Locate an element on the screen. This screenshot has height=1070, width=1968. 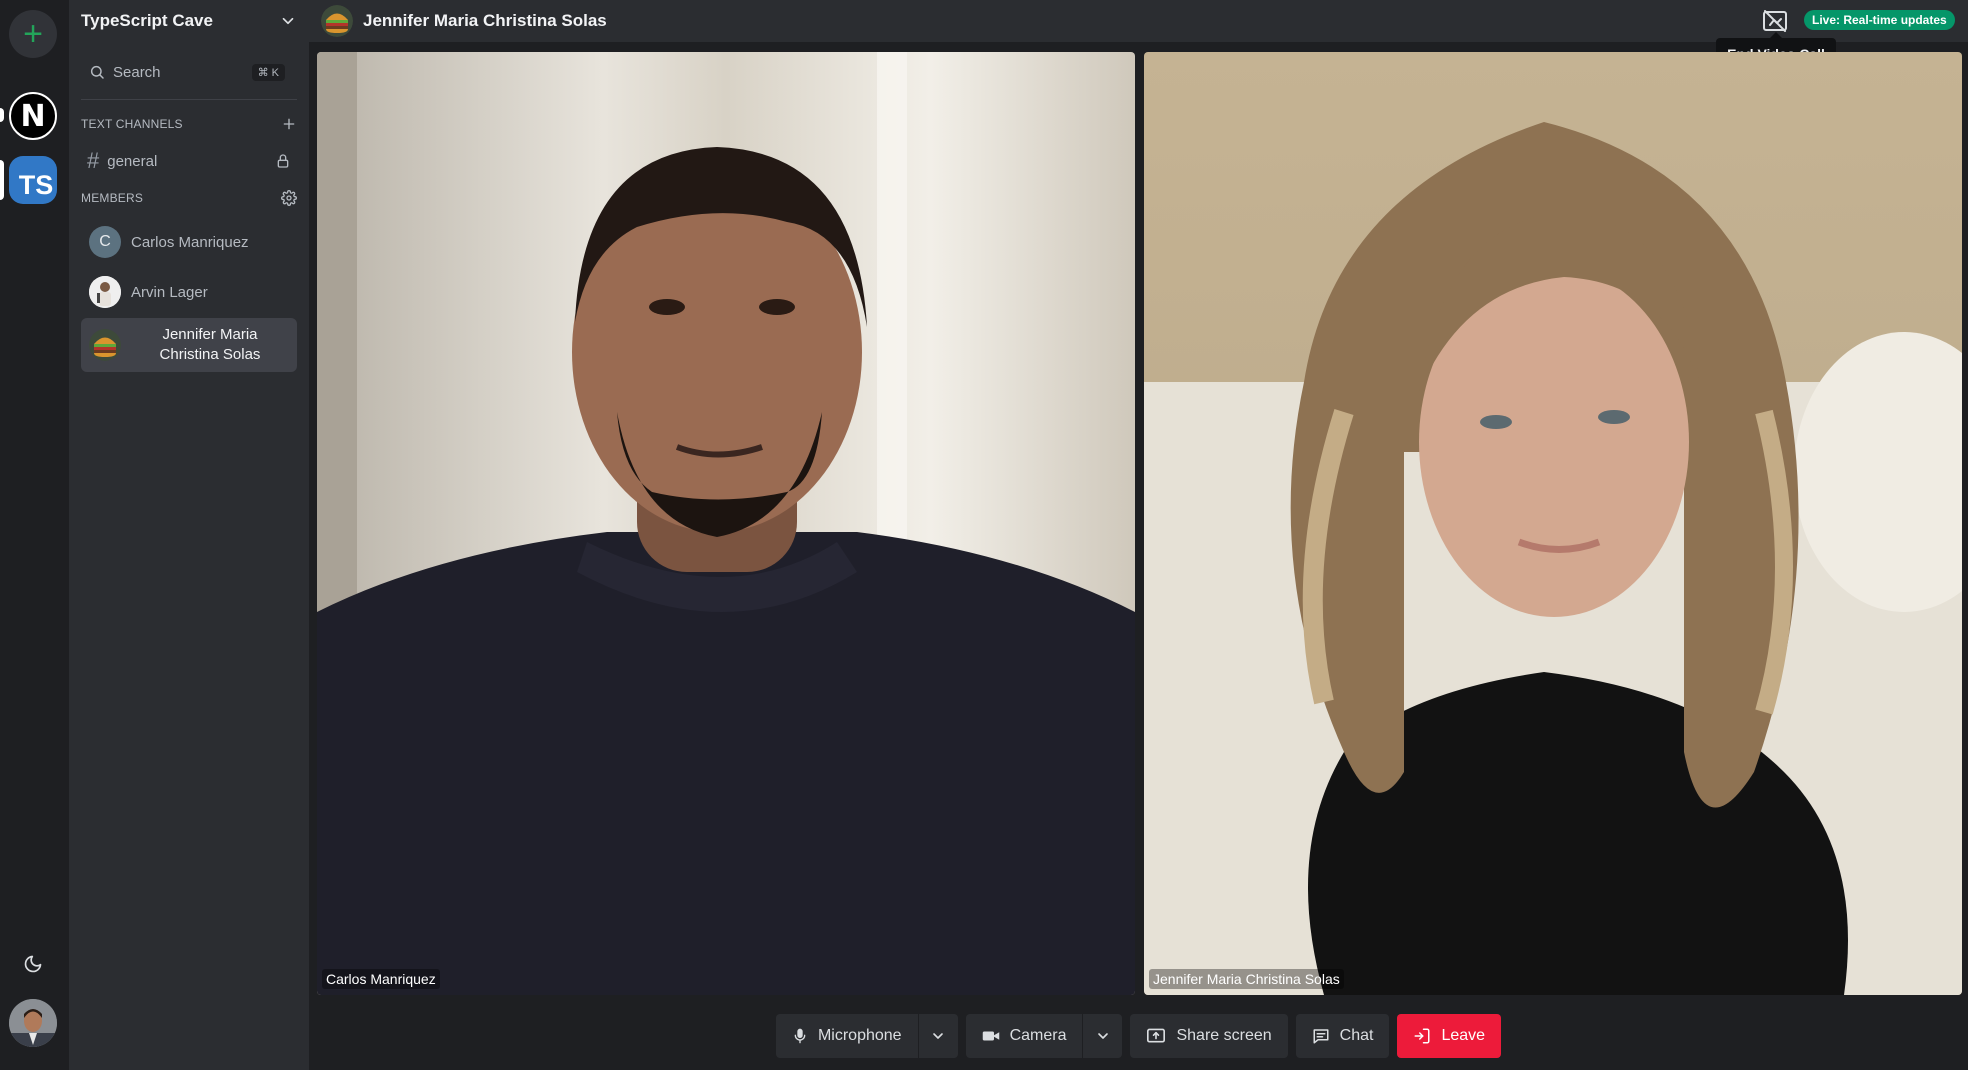
member-name: Arvin Lager is located at coordinates (169, 292).